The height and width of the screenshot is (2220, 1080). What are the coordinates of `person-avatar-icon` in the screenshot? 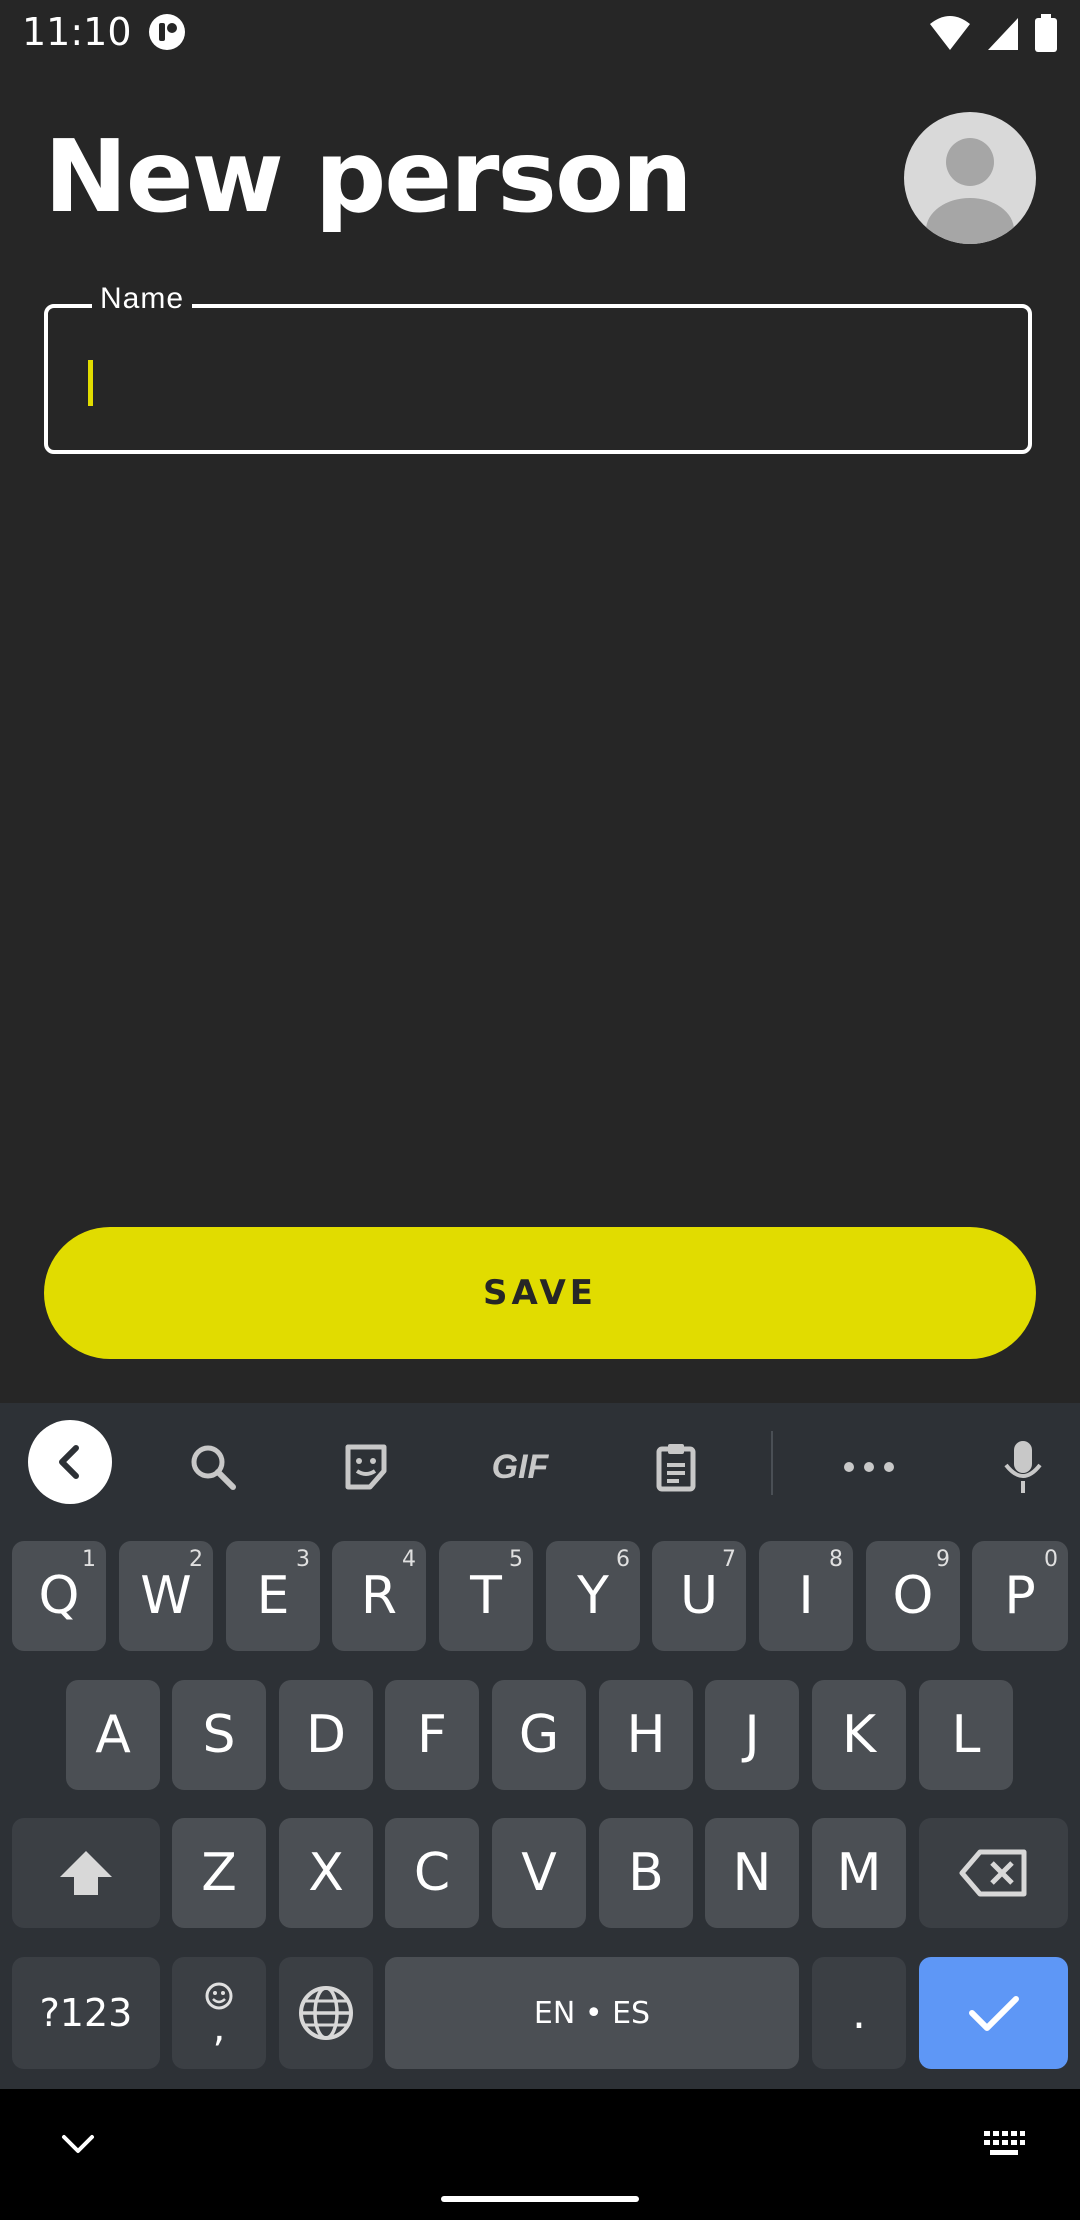 It's located at (970, 178).